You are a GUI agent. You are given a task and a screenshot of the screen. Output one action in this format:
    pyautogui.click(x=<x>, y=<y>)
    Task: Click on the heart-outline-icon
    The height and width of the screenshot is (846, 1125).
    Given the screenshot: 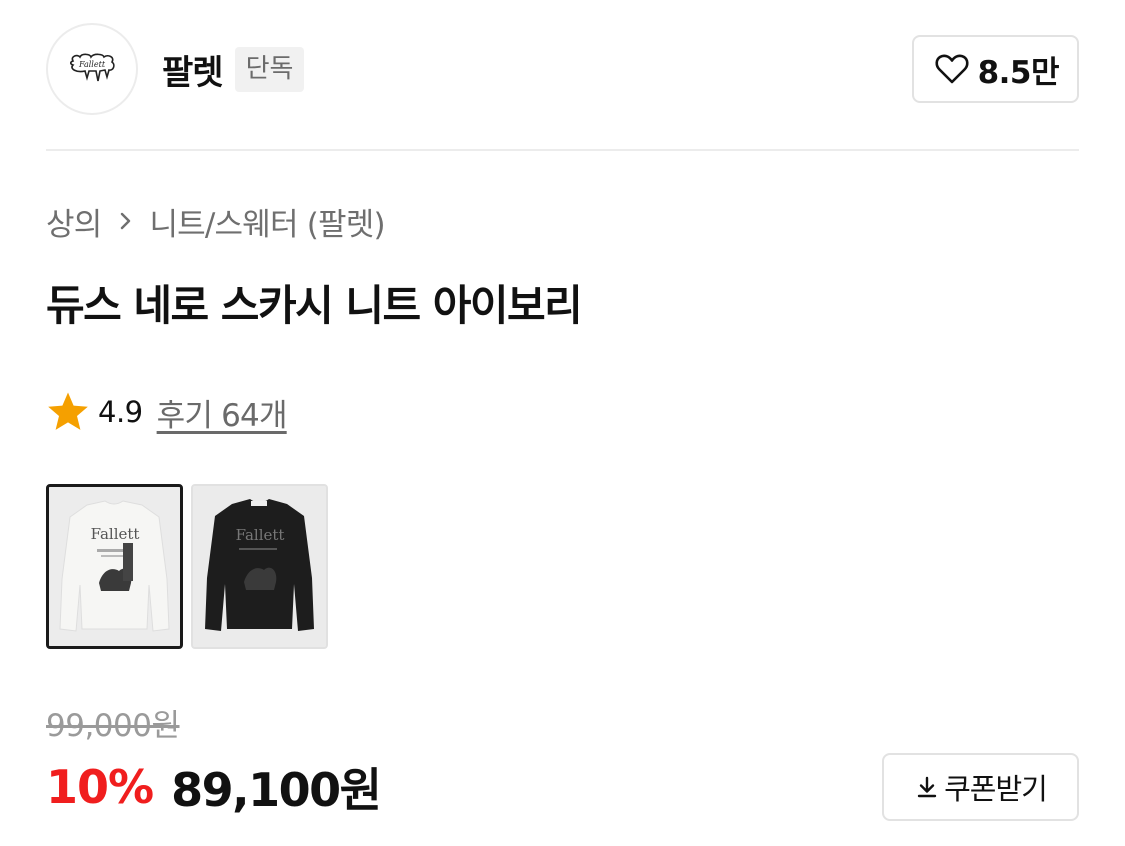 What is the action you would take?
    pyautogui.click(x=952, y=69)
    